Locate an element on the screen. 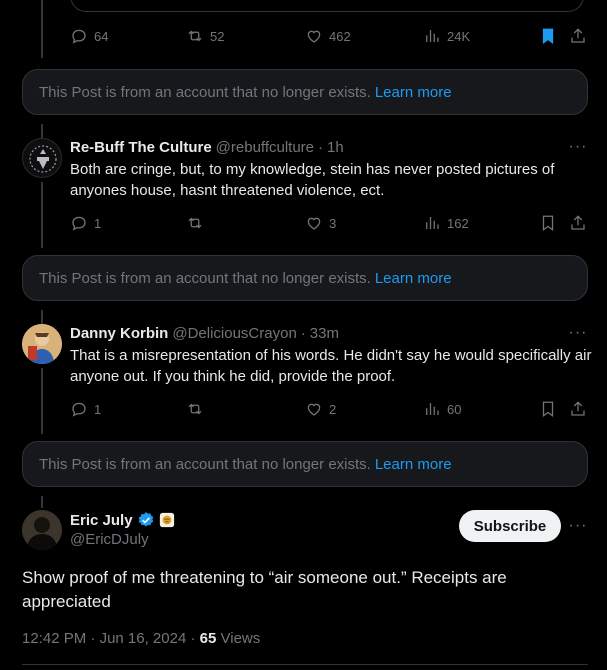  main-user-handle: @EricDJuly is located at coordinates (109, 540).